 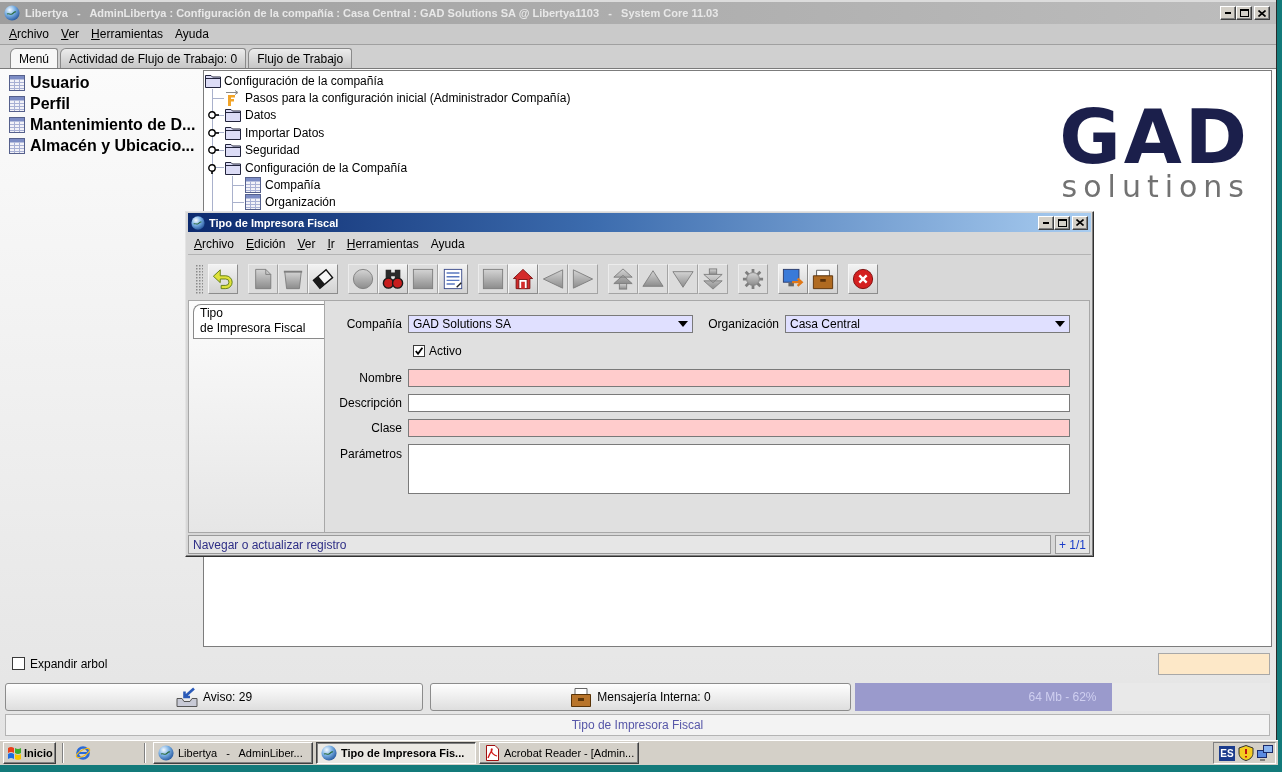 I want to click on dropdown: GAD Solutions SA, so click(x=550, y=324).